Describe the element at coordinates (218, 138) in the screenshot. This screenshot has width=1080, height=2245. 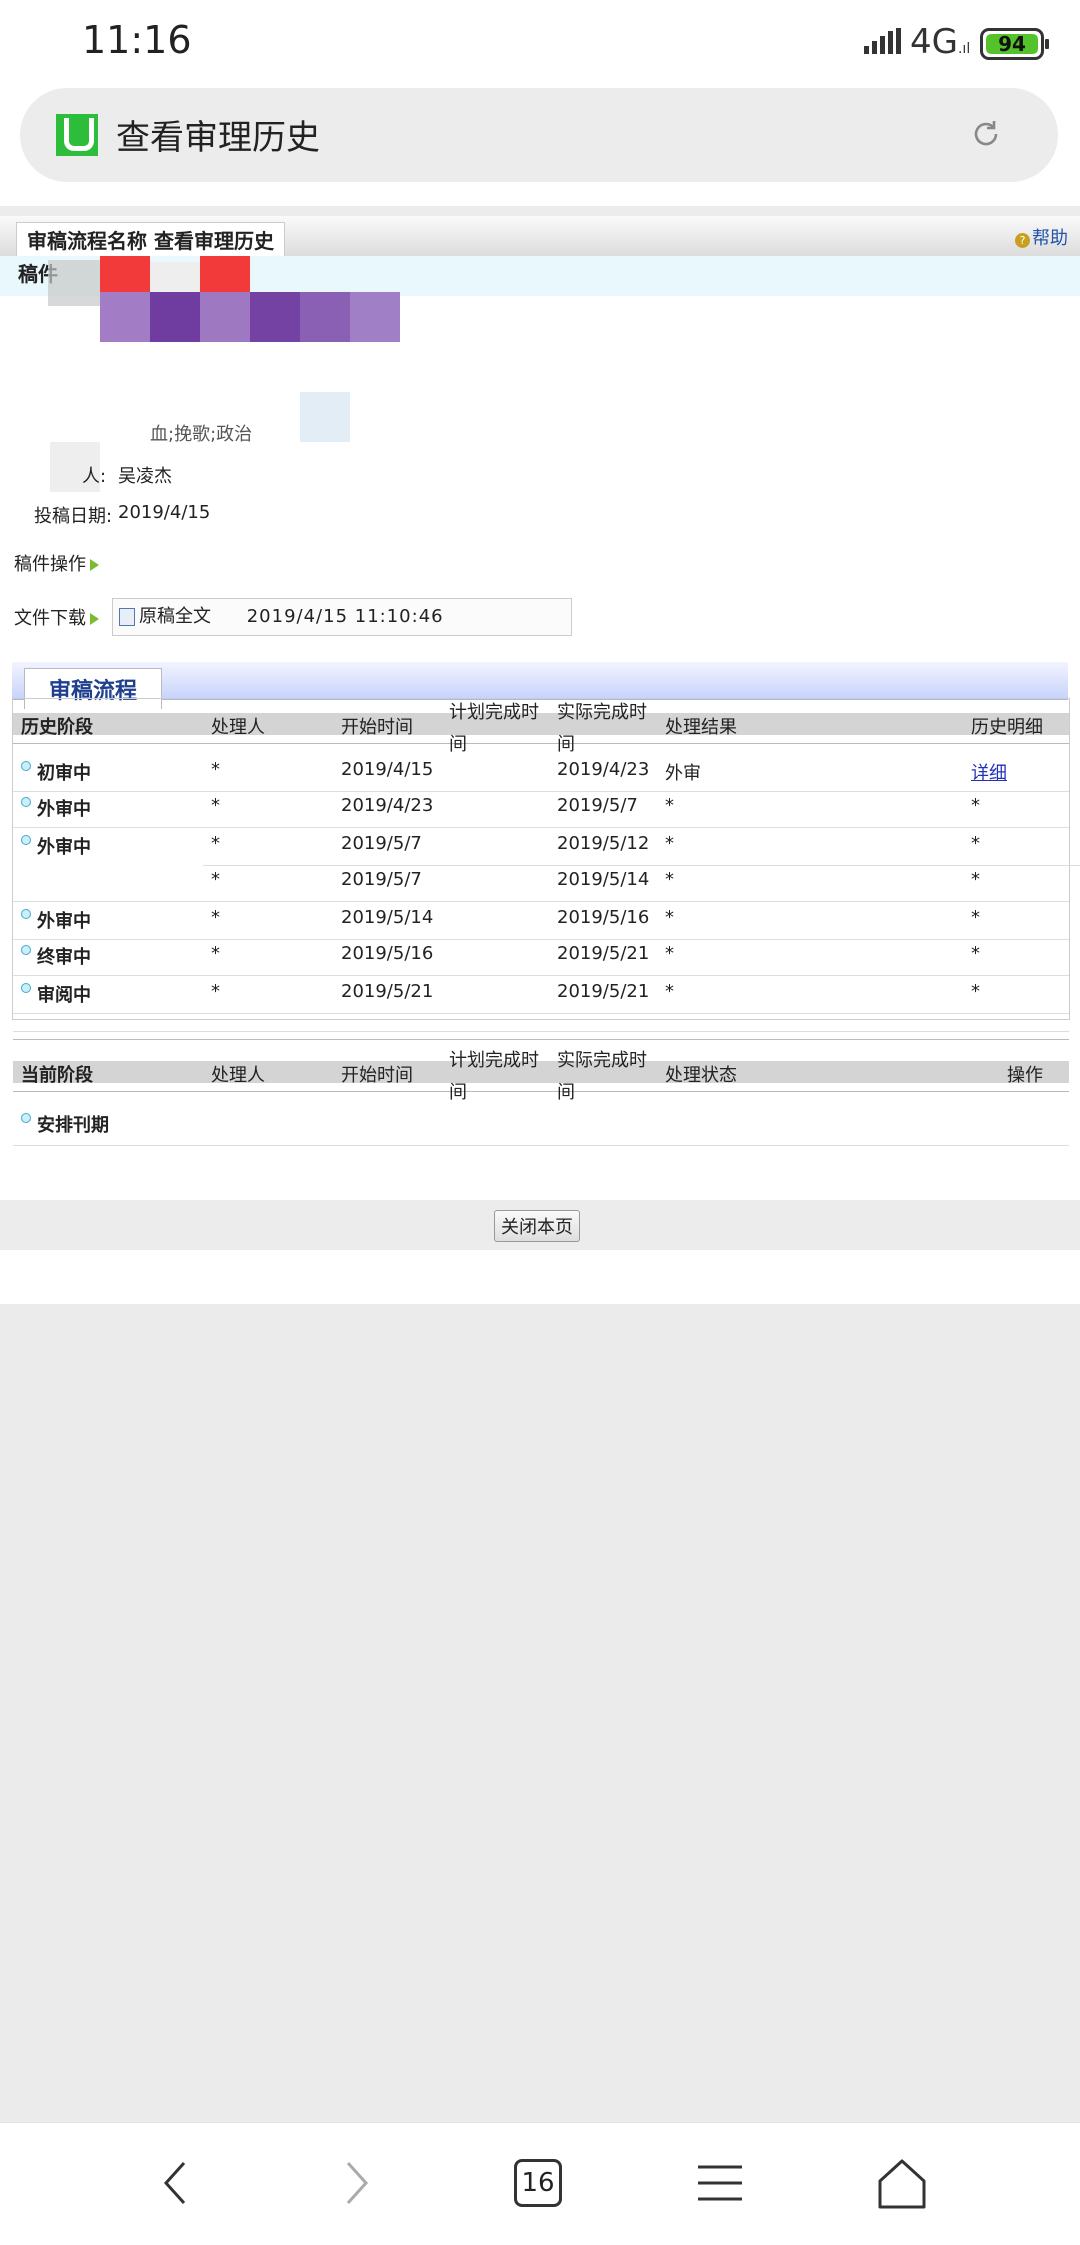
I see `page-title: 查看审理历史` at that location.